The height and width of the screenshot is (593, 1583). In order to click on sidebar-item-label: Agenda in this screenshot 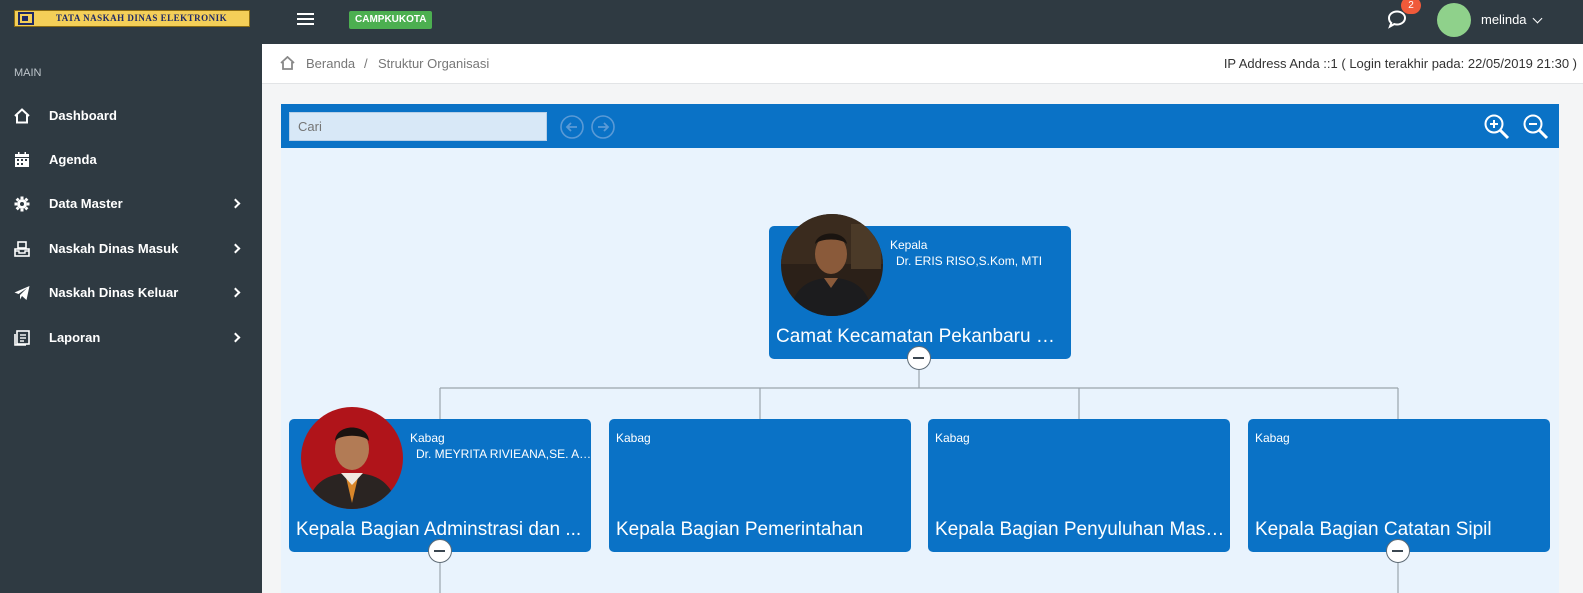, I will do `click(73, 159)`.